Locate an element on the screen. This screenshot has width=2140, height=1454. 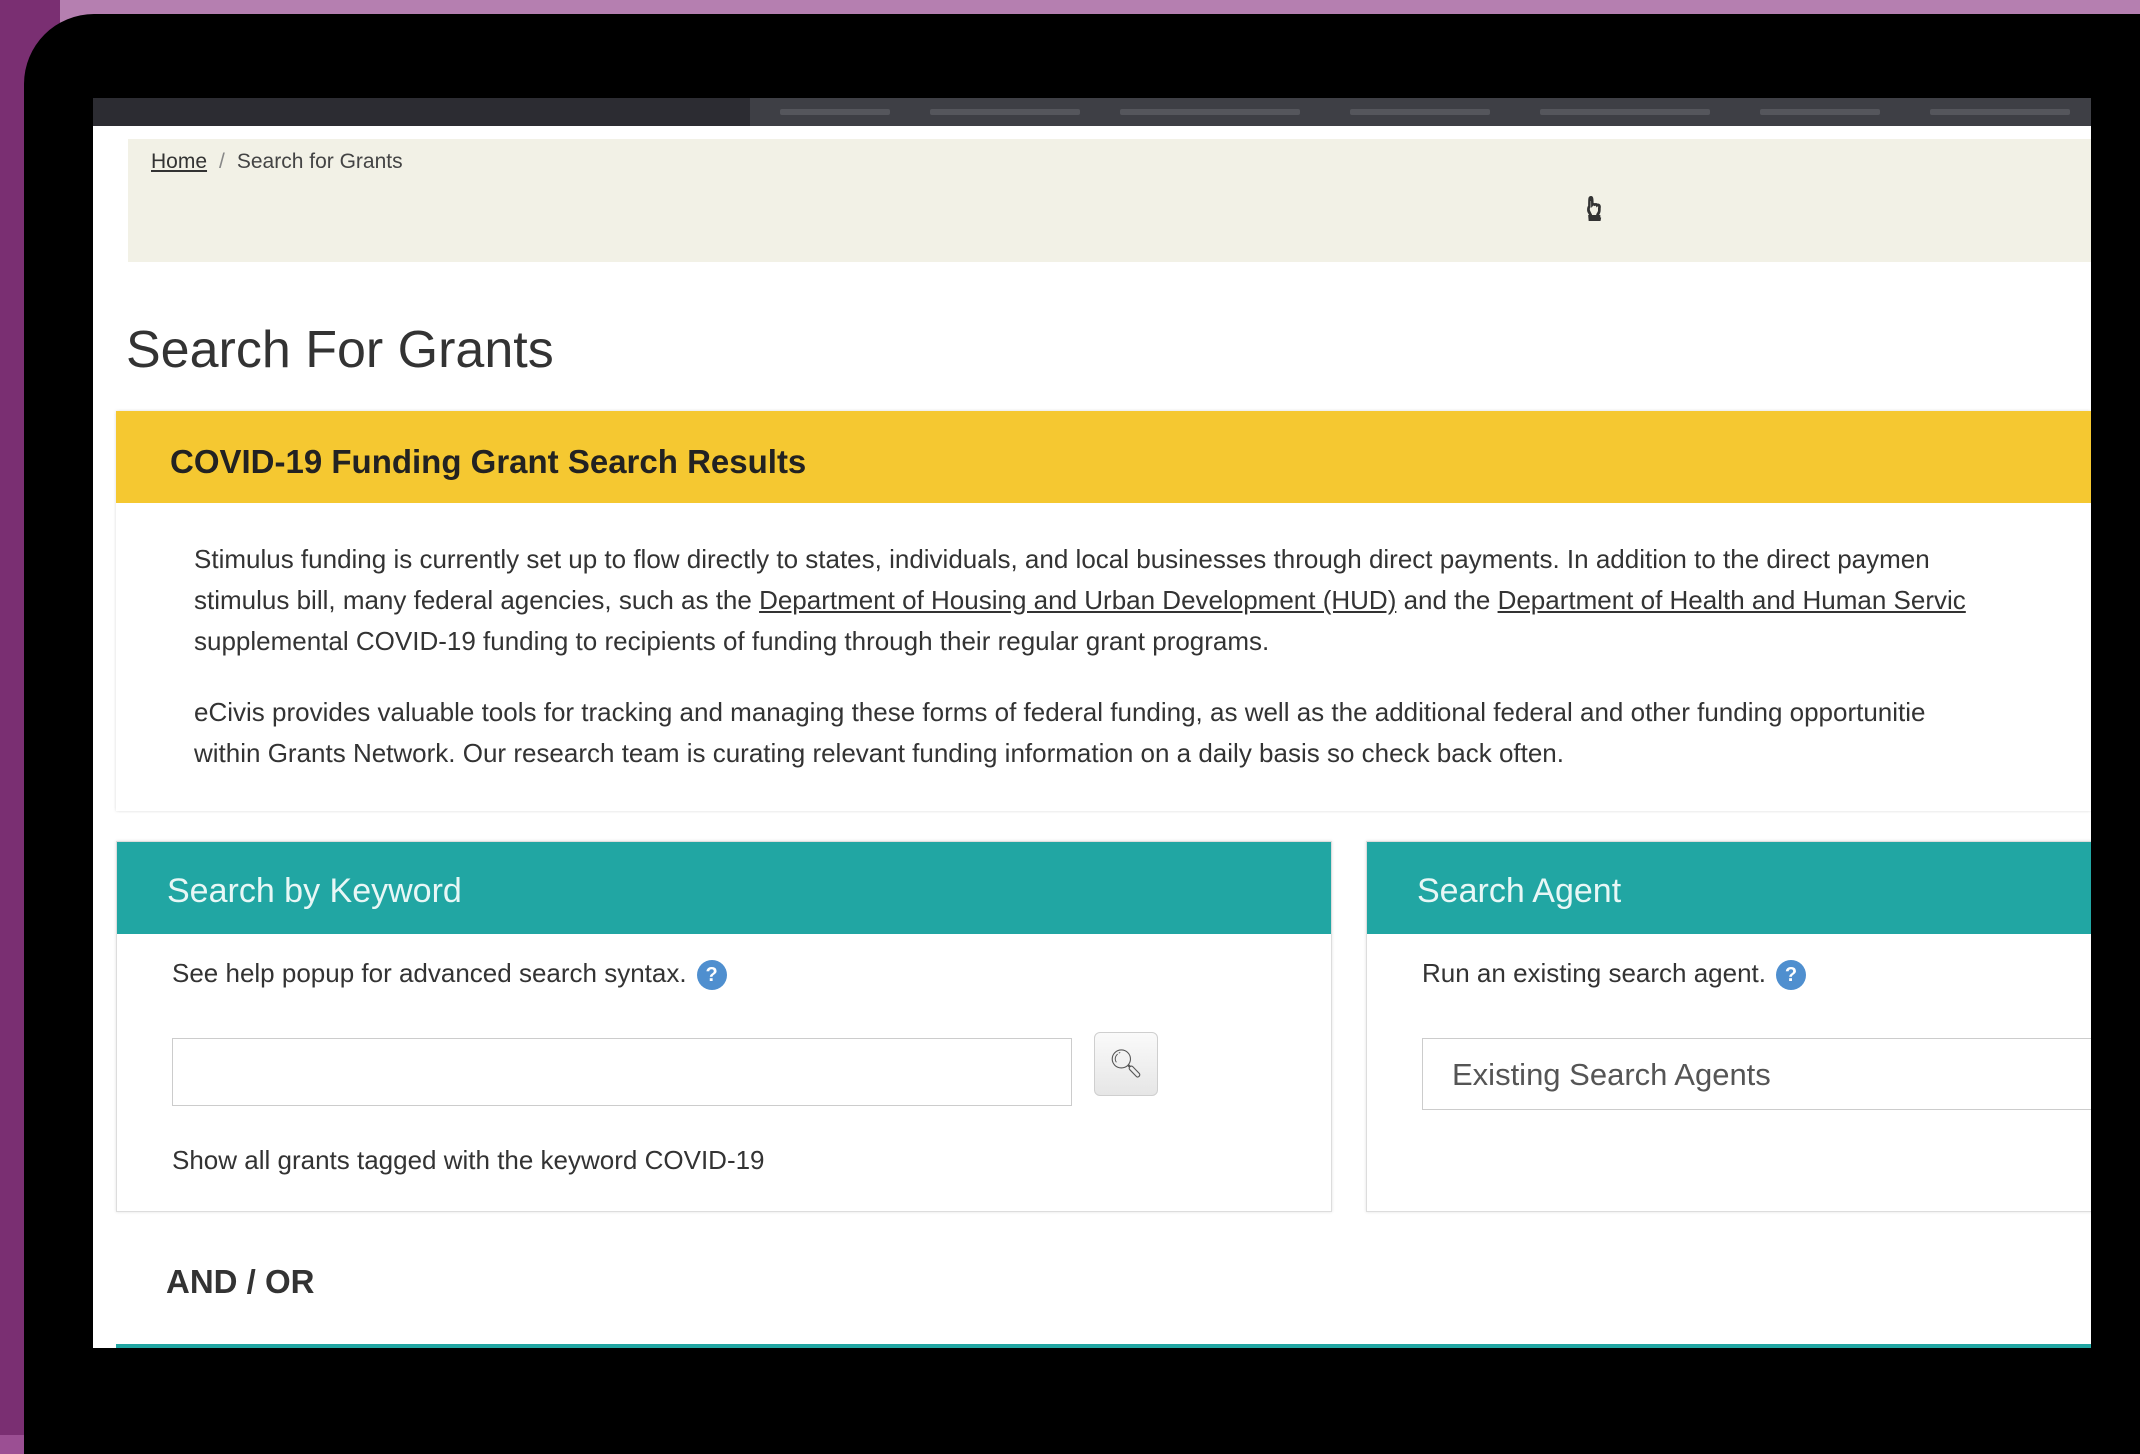
search-button: 🔍︎ is located at coordinates (1126, 1064).